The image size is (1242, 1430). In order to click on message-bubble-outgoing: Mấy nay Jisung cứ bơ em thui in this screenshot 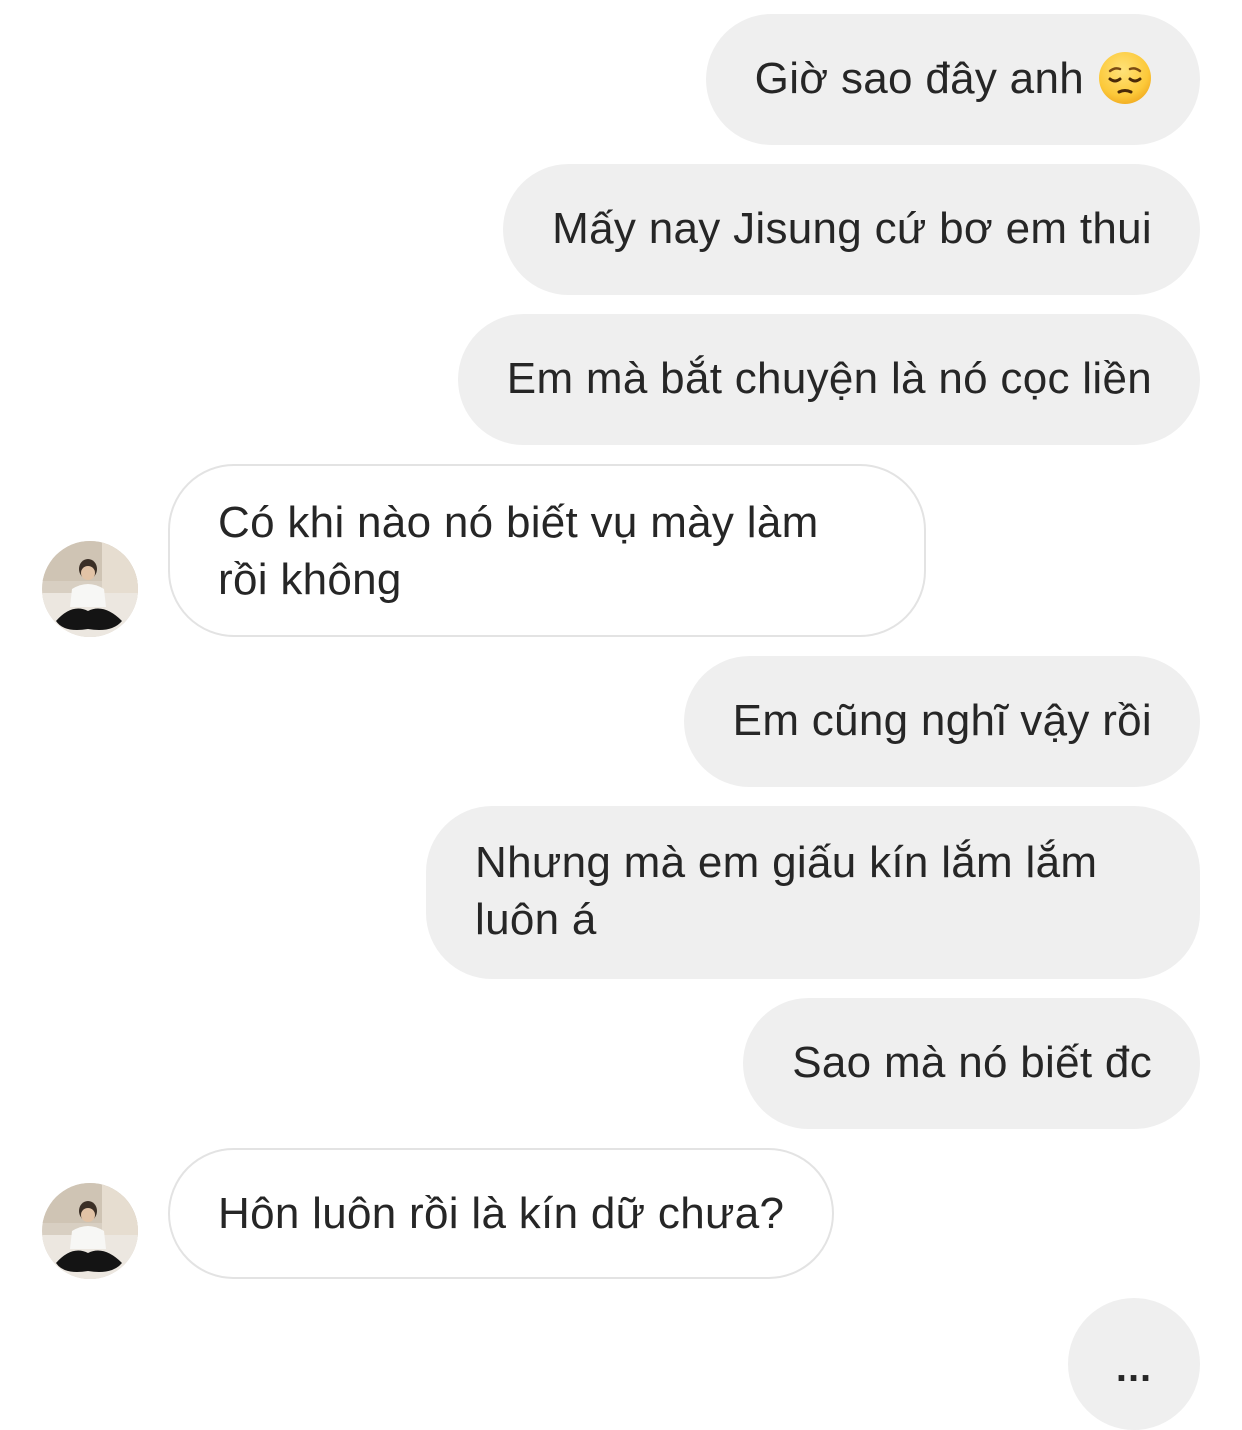, I will do `click(851, 229)`.